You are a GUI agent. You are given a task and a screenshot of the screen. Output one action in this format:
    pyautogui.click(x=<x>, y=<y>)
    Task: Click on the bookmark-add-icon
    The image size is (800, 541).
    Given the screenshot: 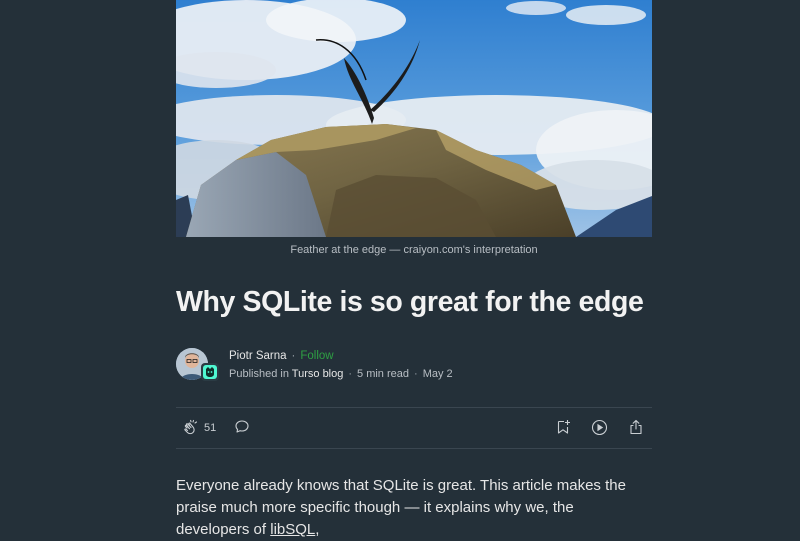 What is the action you would take?
    pyautogui.click(x=563, y=427)
    